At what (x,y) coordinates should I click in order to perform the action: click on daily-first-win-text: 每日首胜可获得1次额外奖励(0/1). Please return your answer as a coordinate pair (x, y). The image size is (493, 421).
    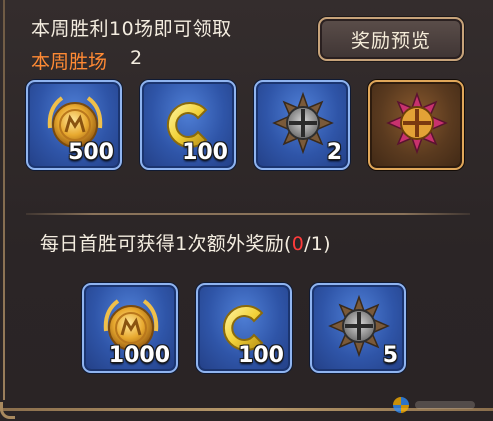
    Looking at the image, I should click on (185, 242).